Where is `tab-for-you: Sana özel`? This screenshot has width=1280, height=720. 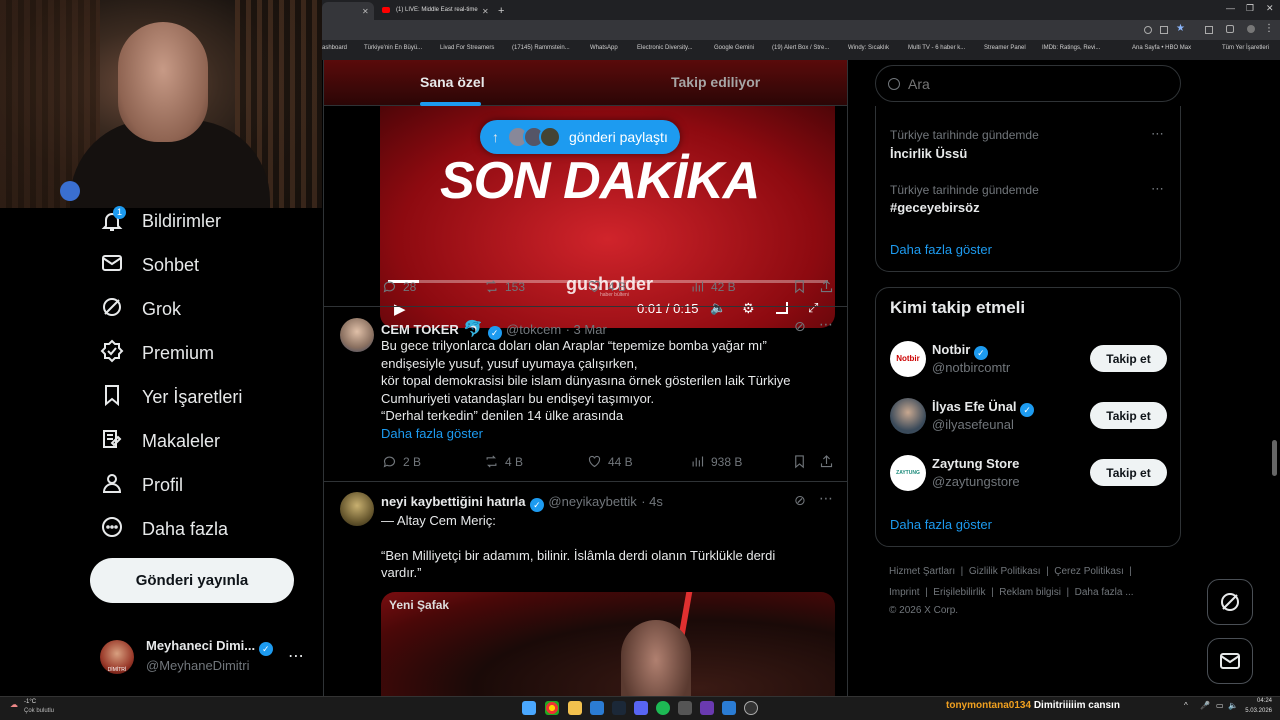 tab-for-you: Sana özel is located at coordinates (452, 82).